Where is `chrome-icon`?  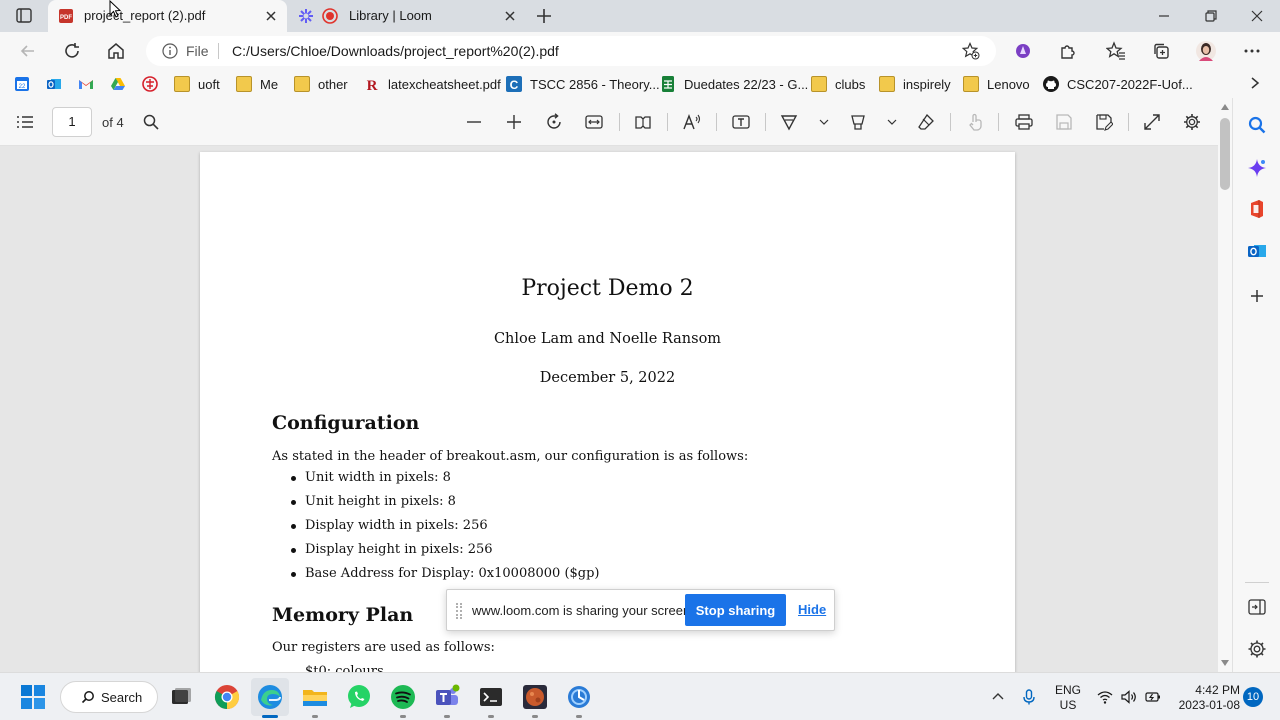 chrome-icon is located at coordinates (227, 697).